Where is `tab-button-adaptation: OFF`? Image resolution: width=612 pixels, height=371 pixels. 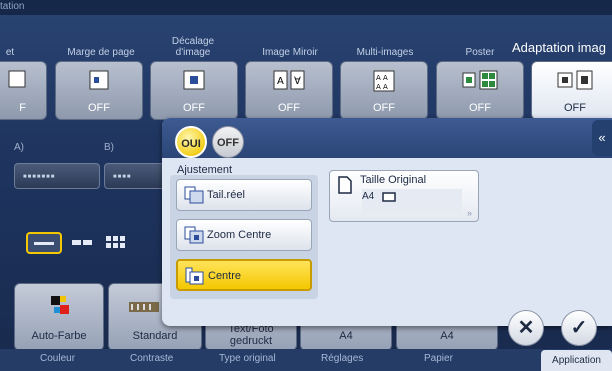 tab-button-adaptation: OFF is located at coordinates (571, 90).